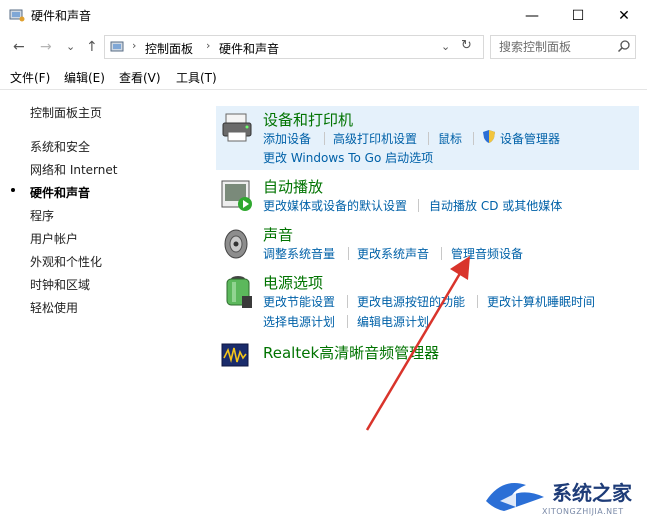 Image resolution: width=647 pixels, height=525 pixels. What do you see at coordinates (515, 497) in the screenshot?
I see `watermark-logo-icon` at bounding box center [515, 497].